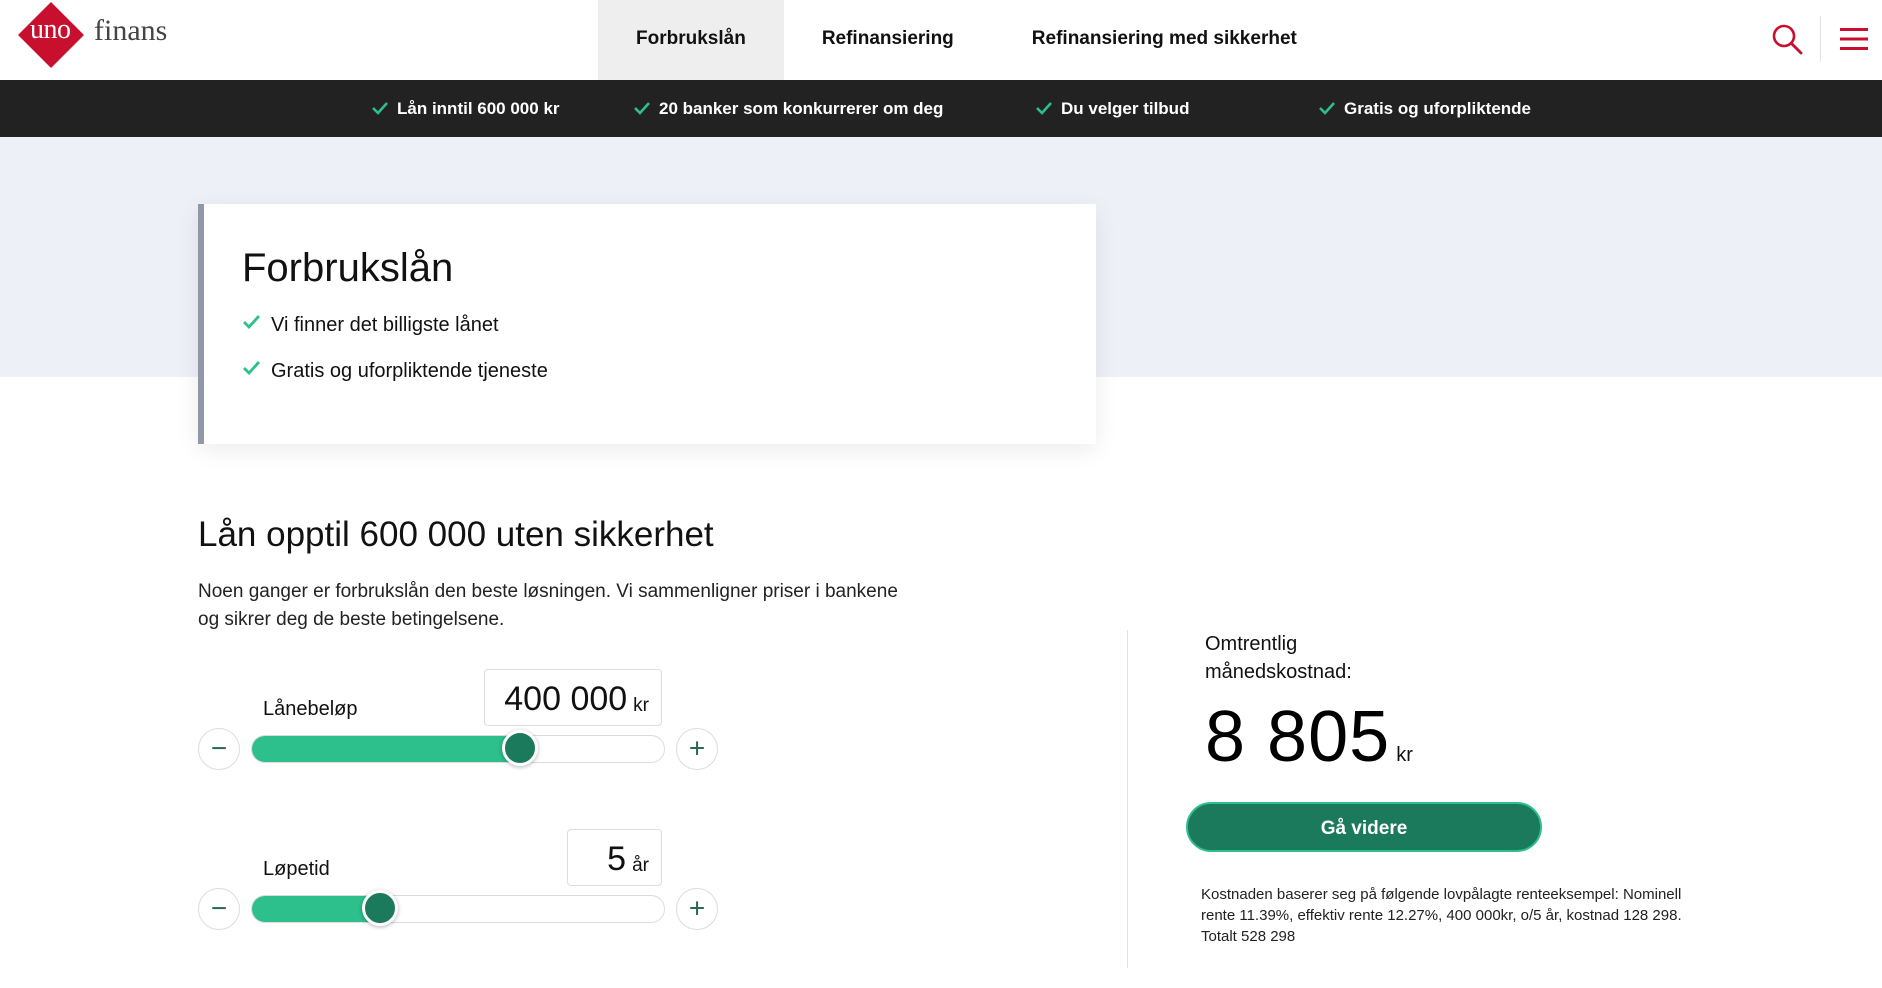  What do you see at coordinates (296, 869) in the screenshot?
I see `term-label: Løpetid` at bounding box center [296, 869].